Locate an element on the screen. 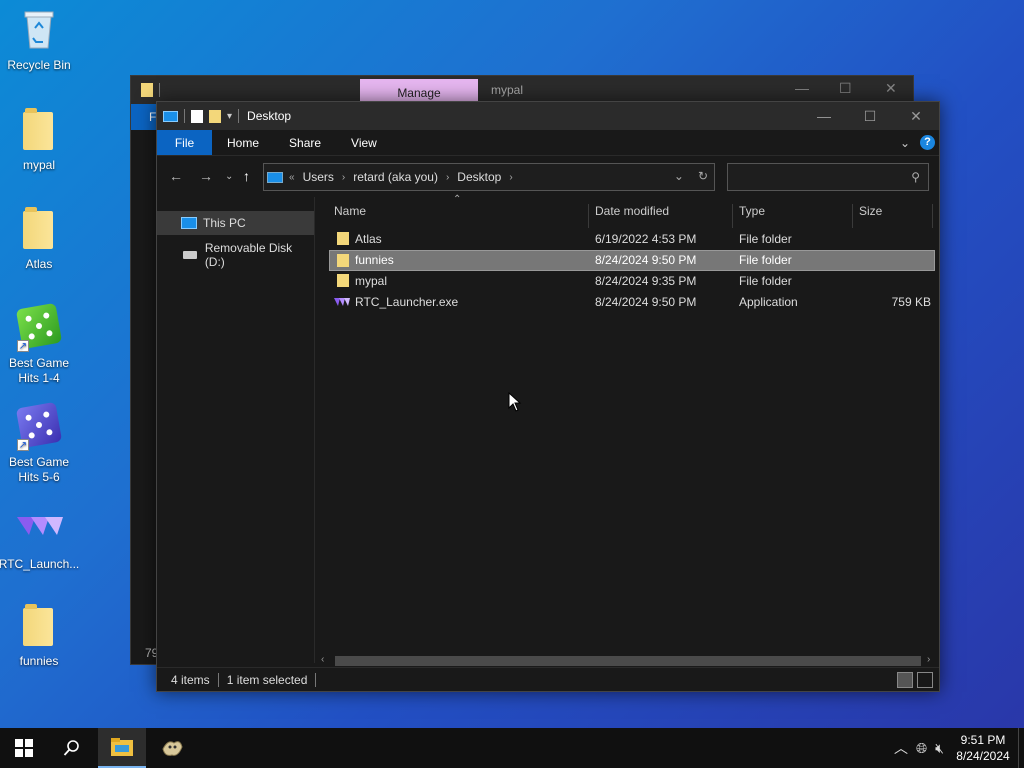 The height and width of the screenshot is (768, 1024). taskbar: ︿ 🌐︎ 🔇︎ 9:51 PM 8/24/2024 is located at coordinates (512, 748).